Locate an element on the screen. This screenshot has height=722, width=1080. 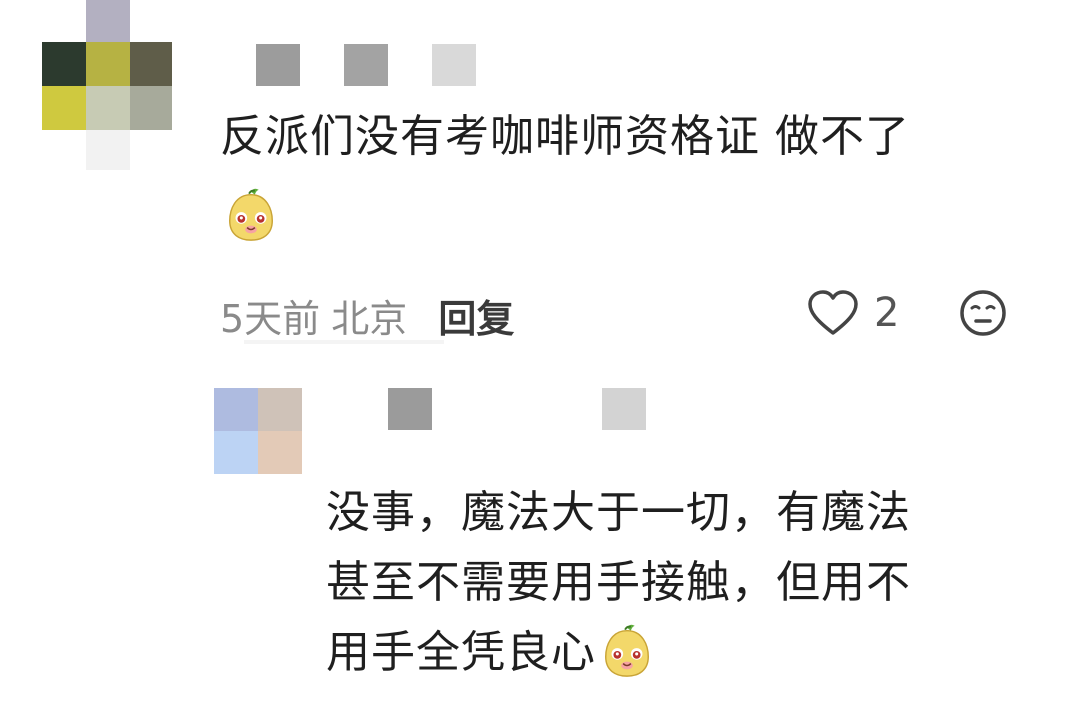
reply-button: 回复 is located at coordinates (476, 319).